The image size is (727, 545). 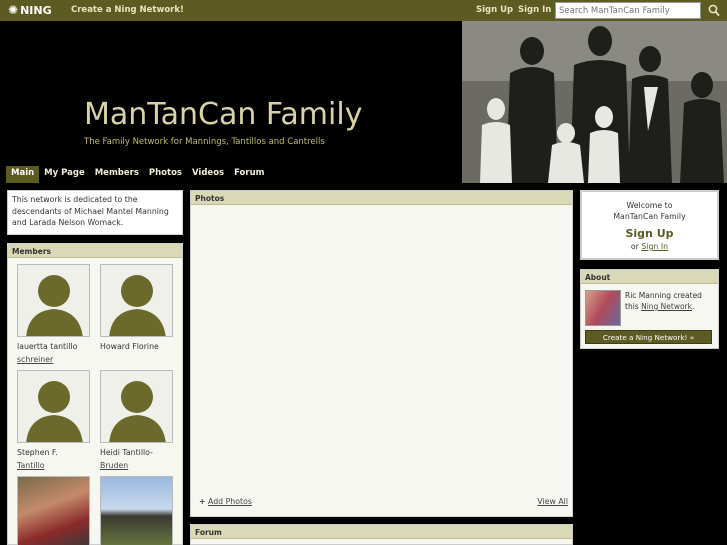 I want to click on welcome-signin-link: Sign In, so click(x=654, y=246).